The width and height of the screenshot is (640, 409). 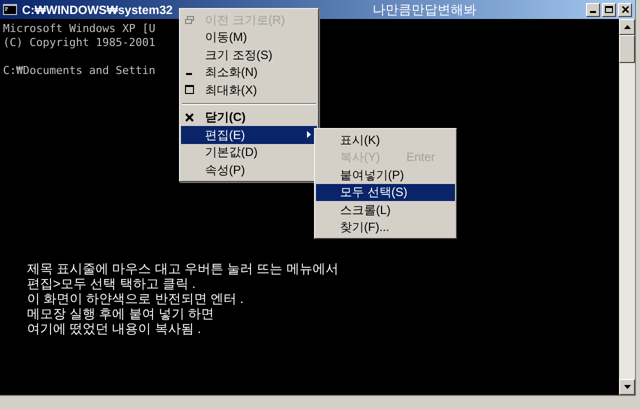 What do you see at coordinates (627, 49) in the screenshot?
I see `scroll-thumb` at bounding box center [627, 49].